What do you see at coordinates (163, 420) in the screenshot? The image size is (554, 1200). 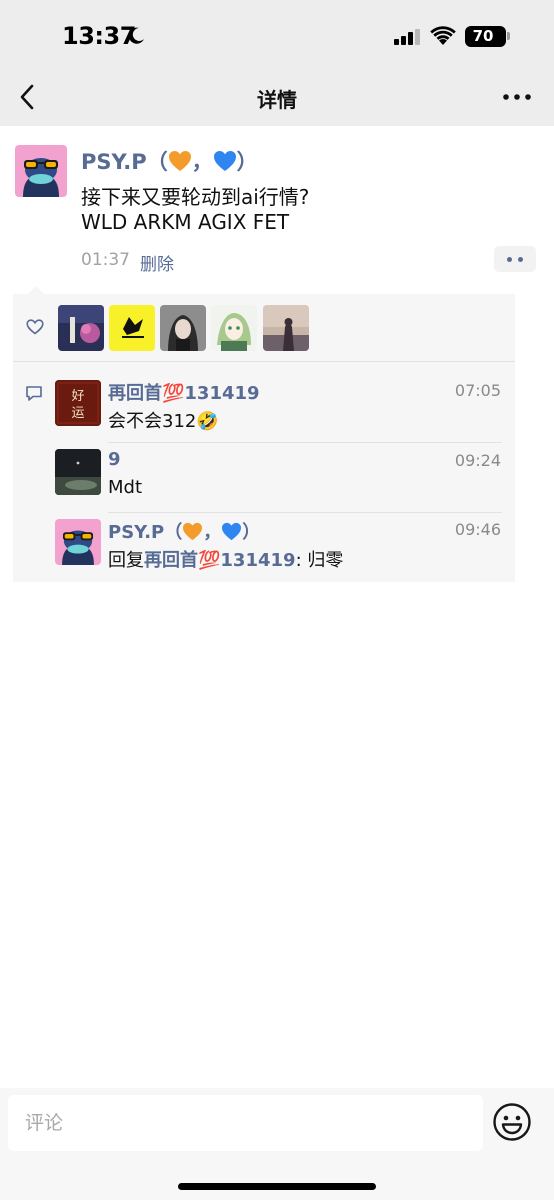 I see `comment-text: 会不会312🤣` at bounding box center [163, 420].